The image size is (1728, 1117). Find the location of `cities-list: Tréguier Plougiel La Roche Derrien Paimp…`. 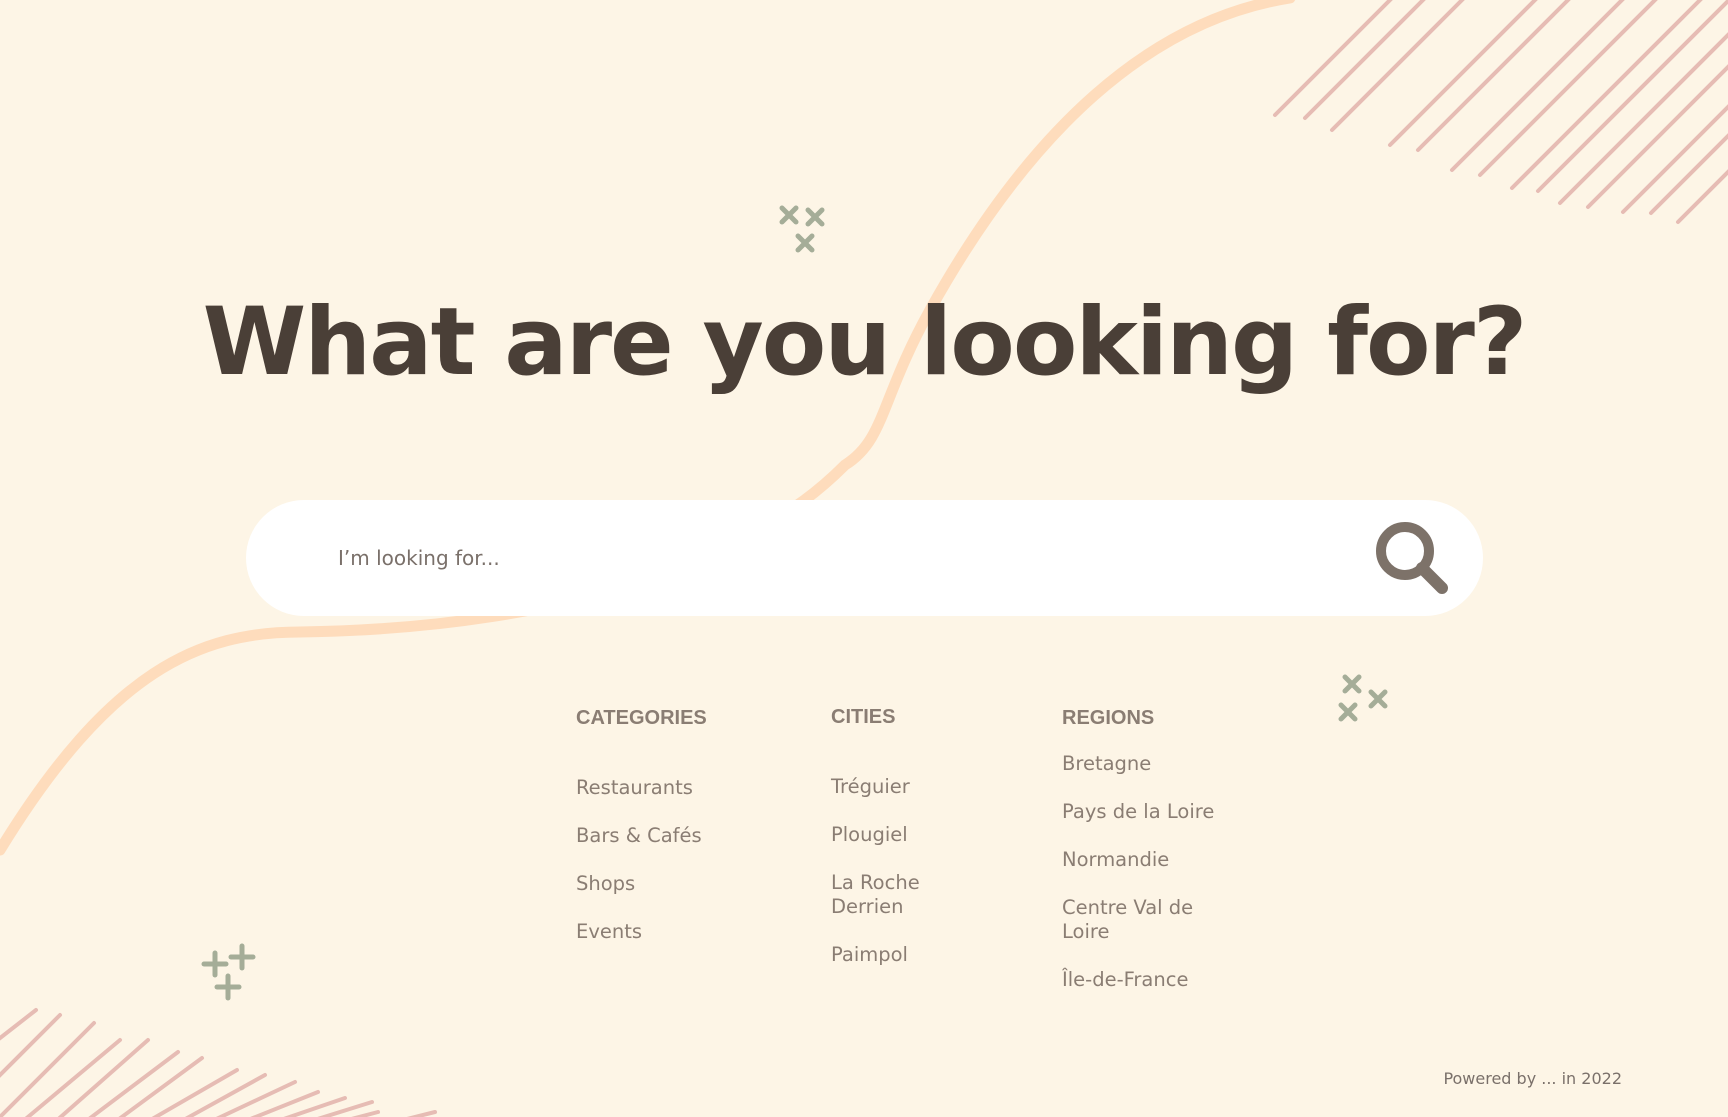

cities-list: Tréguier Plougiel La Roche Derrien Paimp… is located at coordinates (931, 871).